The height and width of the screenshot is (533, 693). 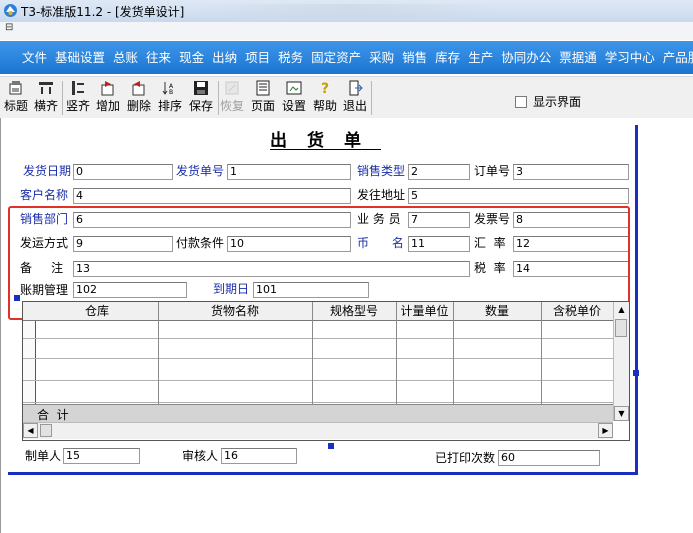 What do you see at coordinates (336, 57) in the screenshot?
I see `menu-item-8: 固定资产` at bounding box center [336, 57].